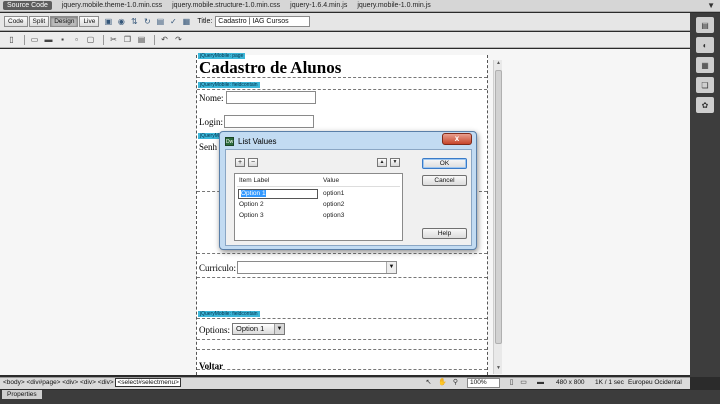 The image size is (720, 404). Describe the element at coordinates (148, 382) in the screenshot. I see `tag-crumb-selected: <select#selectmenu>` at that location.